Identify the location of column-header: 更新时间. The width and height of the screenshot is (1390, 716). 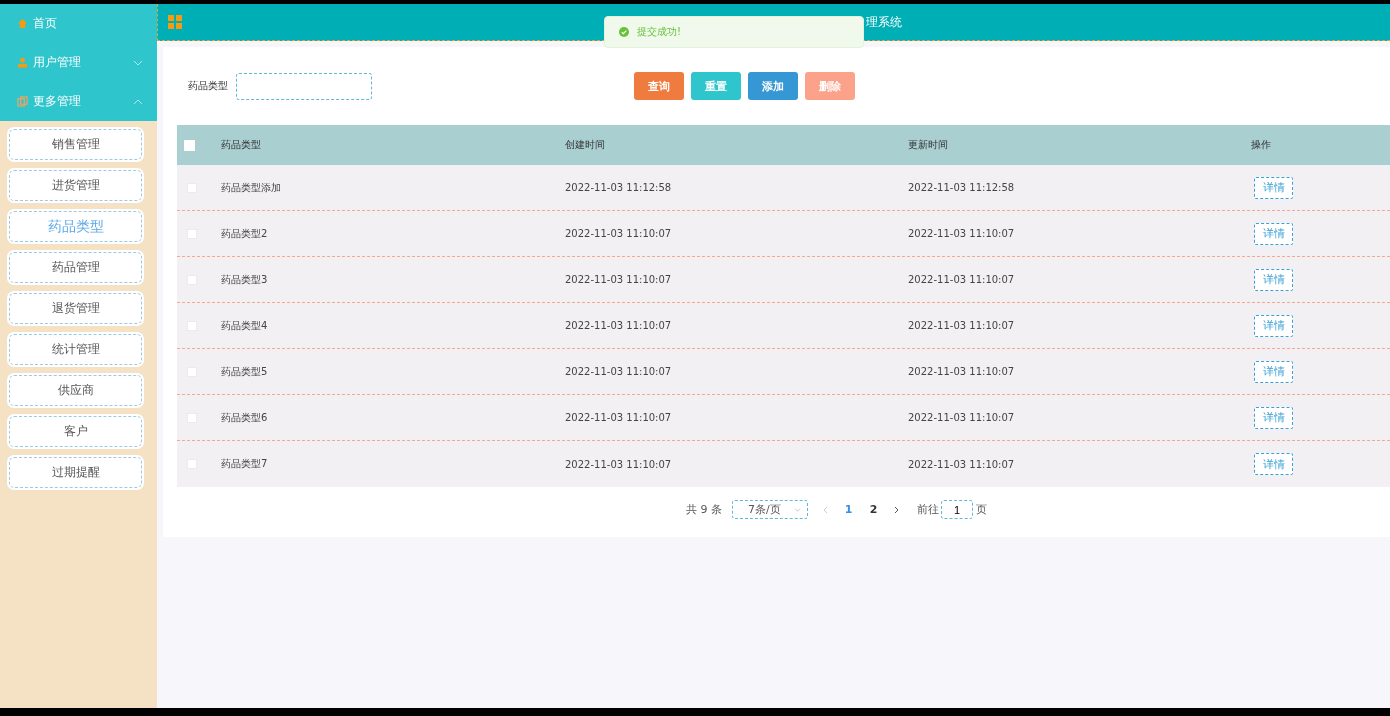
(928, 145).